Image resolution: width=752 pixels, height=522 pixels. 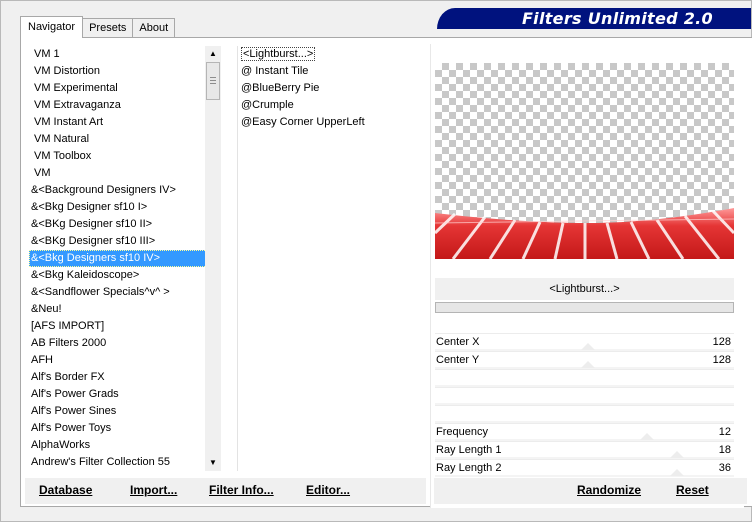 I want to click on category-item: VM Experimental, so click(x=120, y=88).